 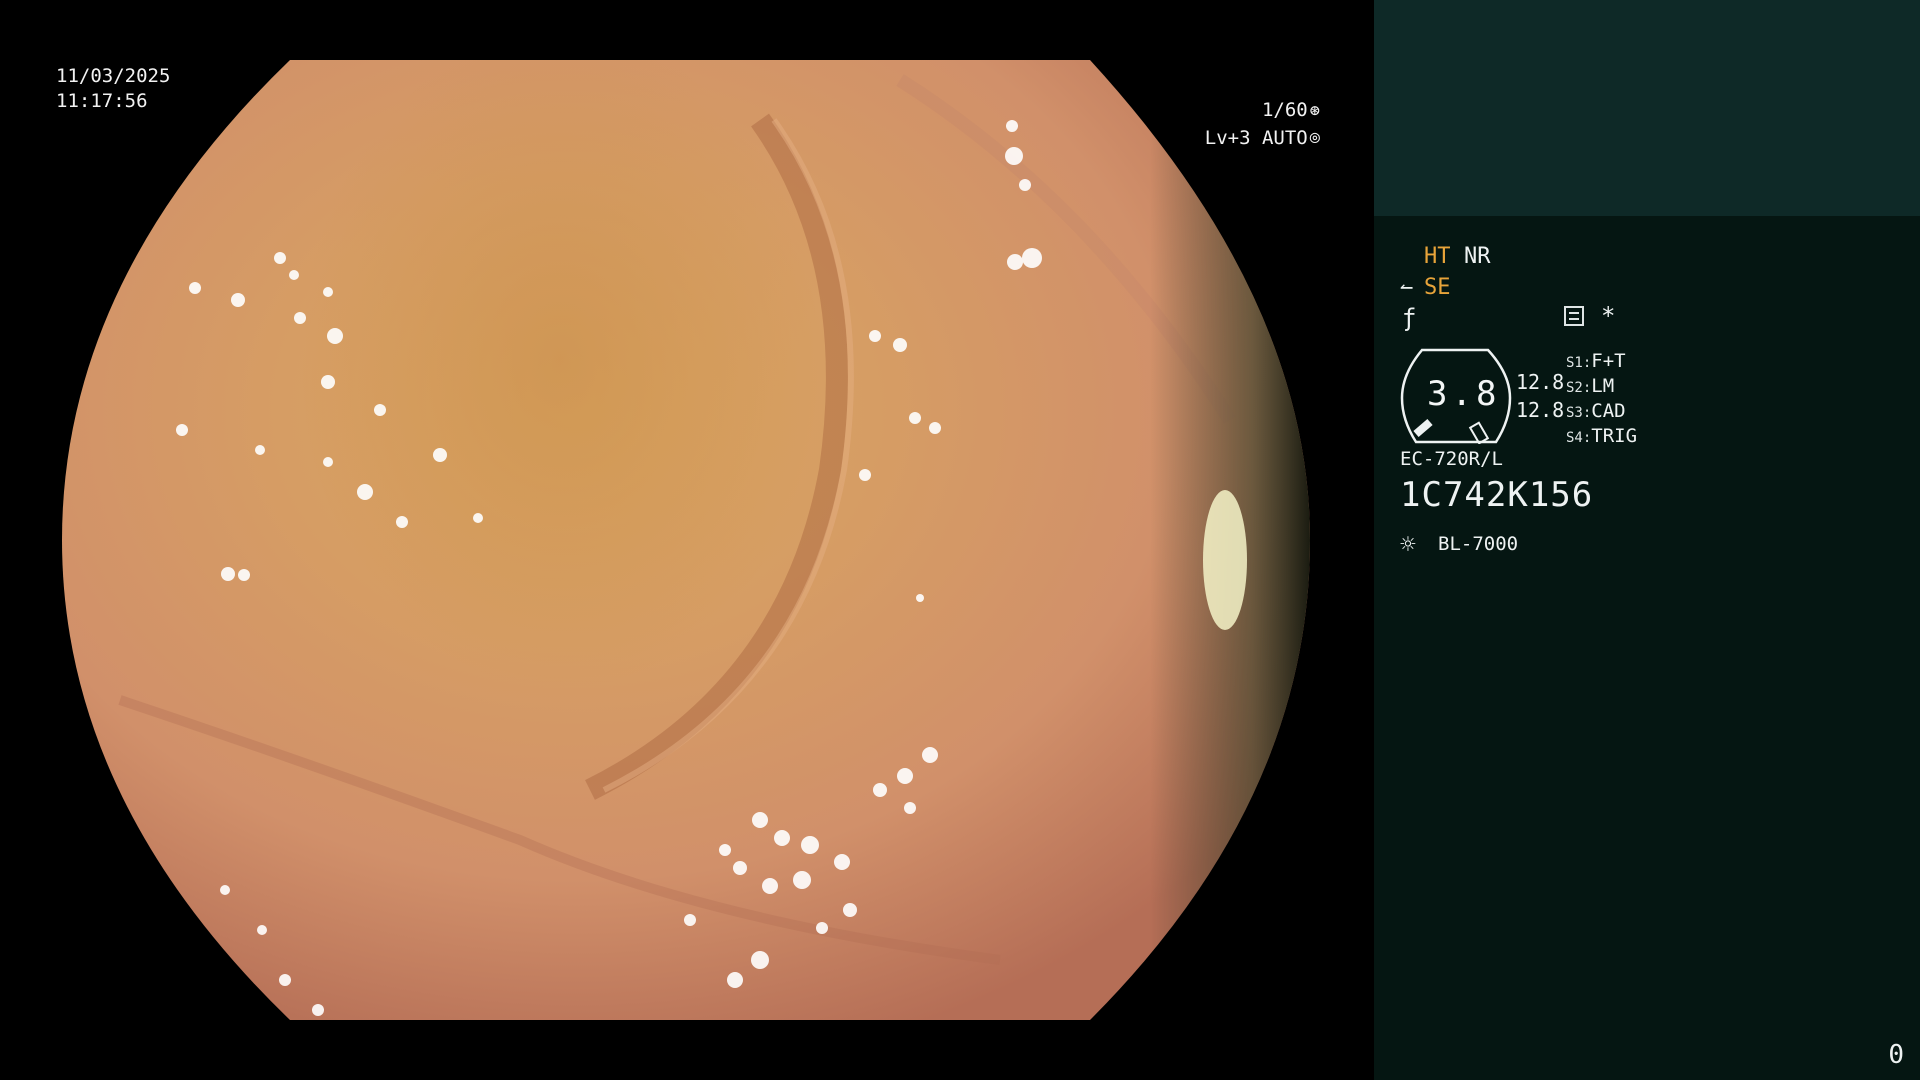 I want to click on shutter-speed: 1/60 ⊛, so click(x=1291, y=111).